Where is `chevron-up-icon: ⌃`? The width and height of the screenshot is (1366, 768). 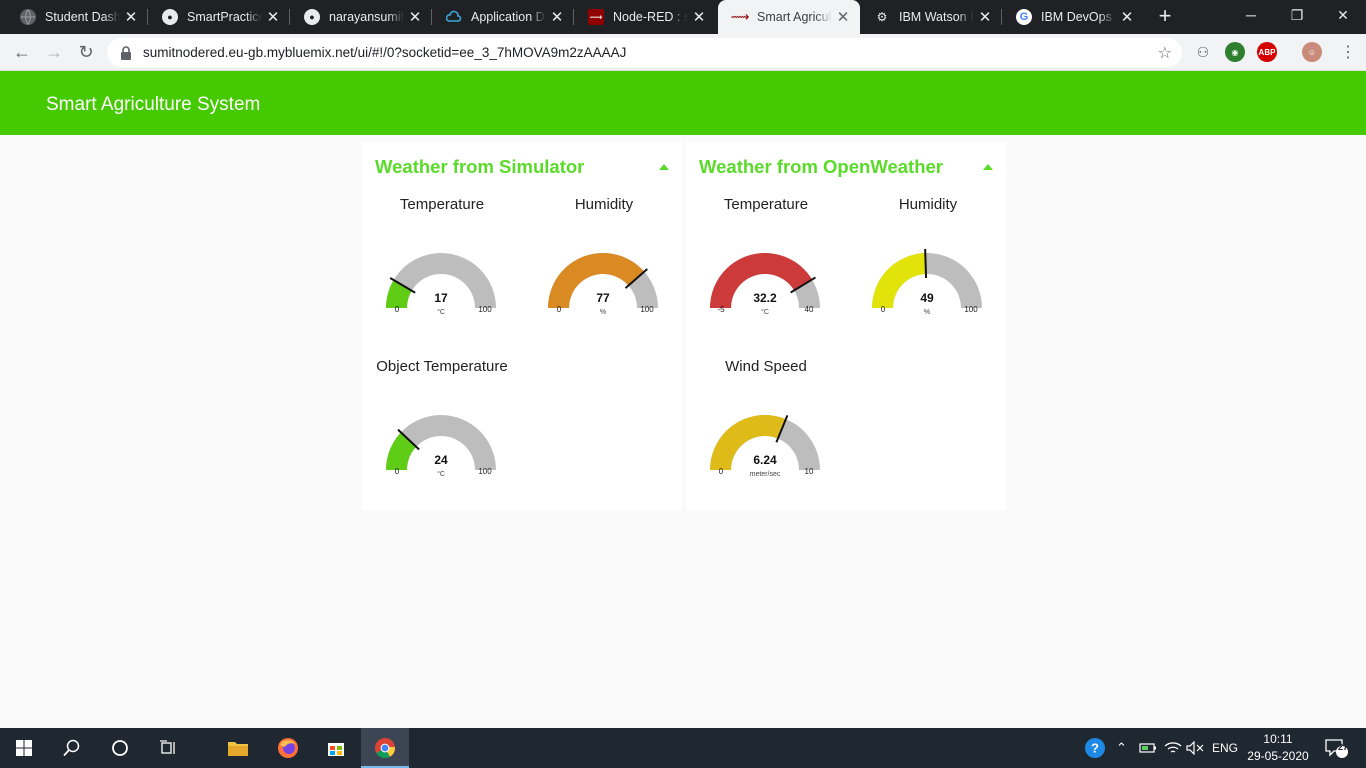
chevron-up-icon: ⌃ is located at coordinates (1121, 748).